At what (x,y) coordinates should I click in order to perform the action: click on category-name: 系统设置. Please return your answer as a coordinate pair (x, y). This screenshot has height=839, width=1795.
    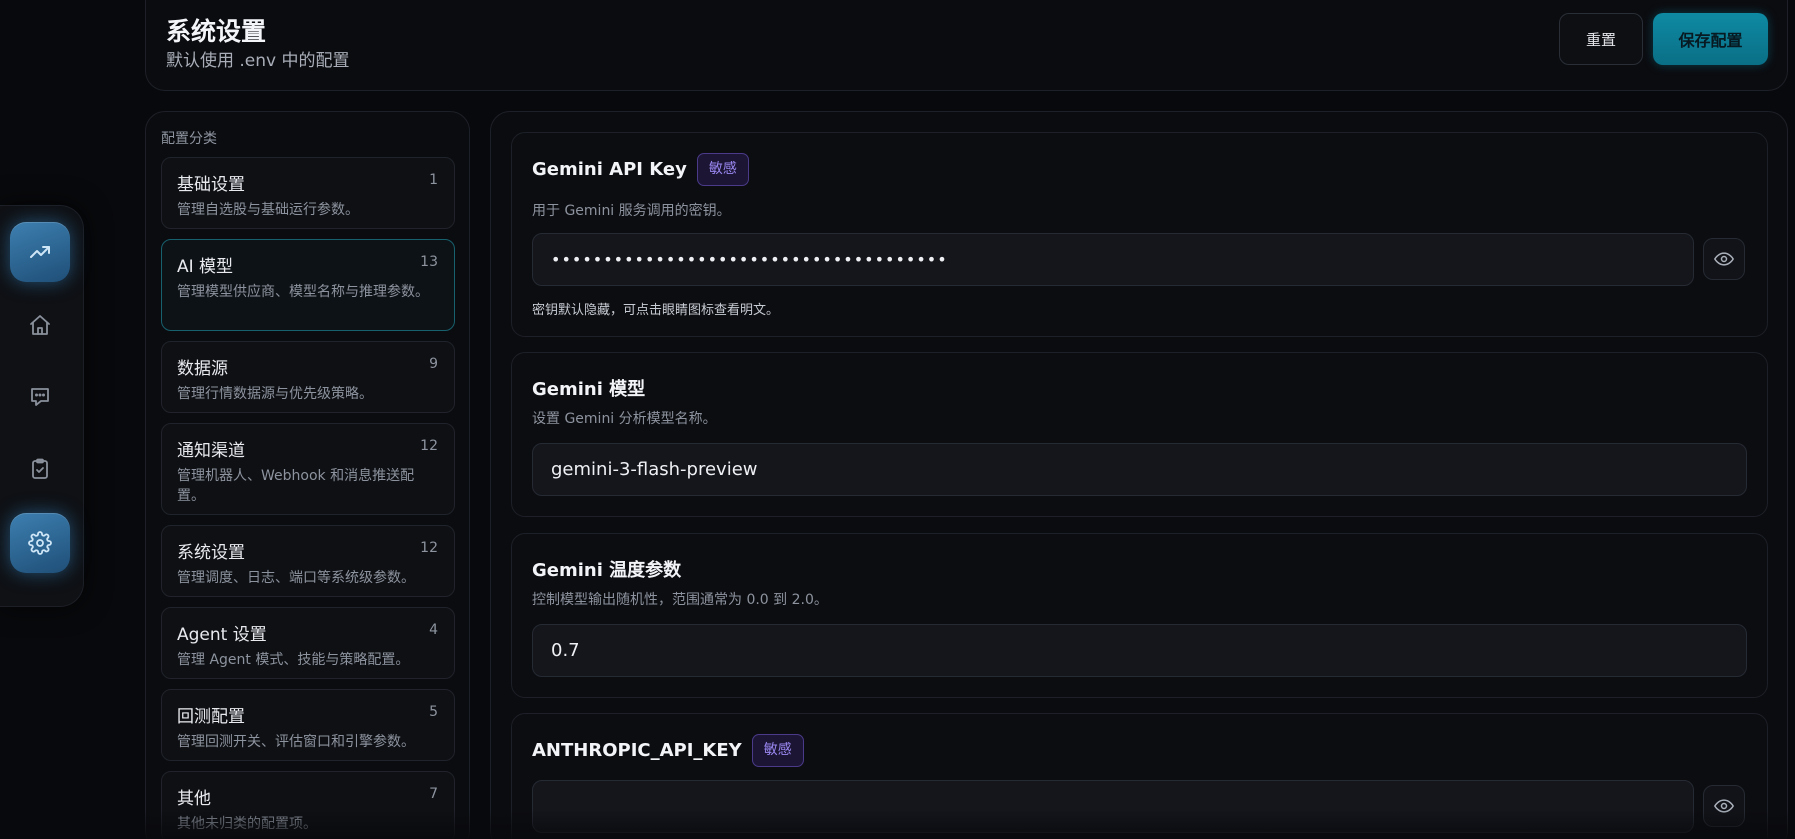
    Looking at the image, I should click on (211, 553).